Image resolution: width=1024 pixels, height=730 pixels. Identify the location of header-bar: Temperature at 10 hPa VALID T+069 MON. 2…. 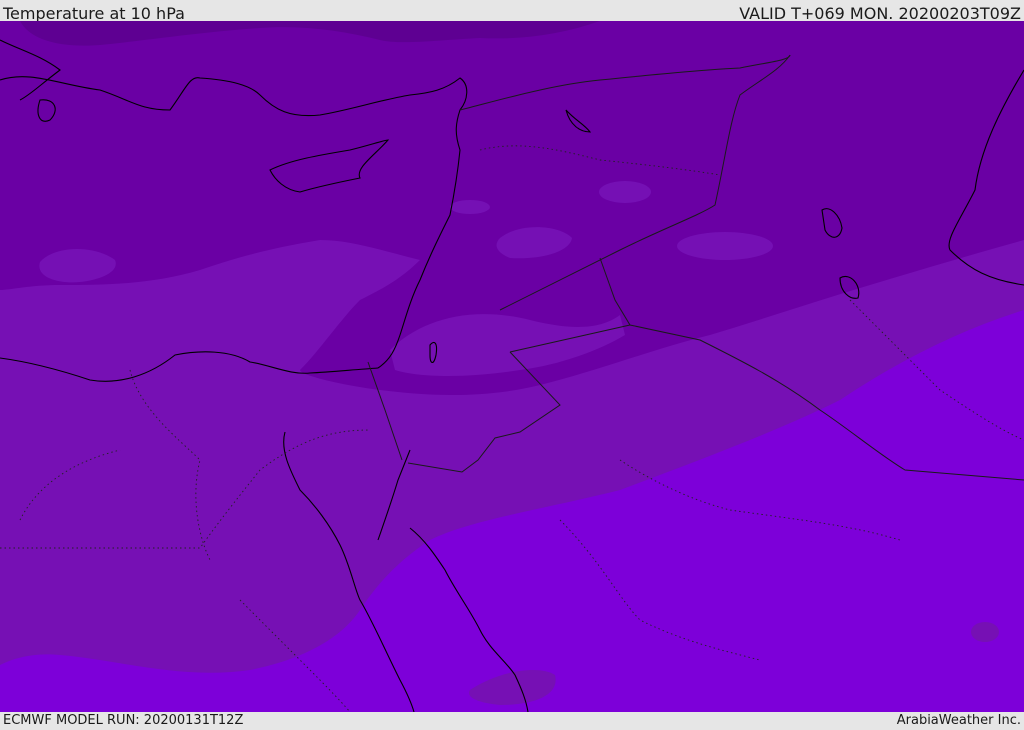
(512, 10).